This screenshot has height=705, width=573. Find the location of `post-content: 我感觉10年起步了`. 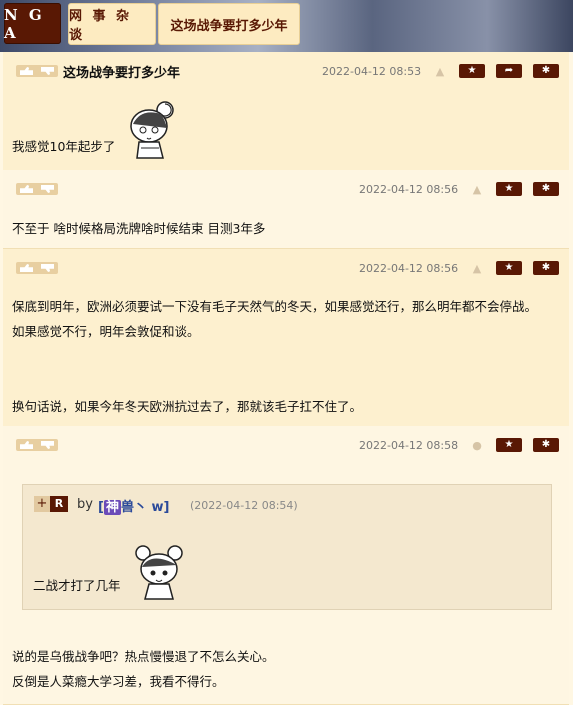

post-content: 我感觉10年起步了 is located at coordinates (63, 146).